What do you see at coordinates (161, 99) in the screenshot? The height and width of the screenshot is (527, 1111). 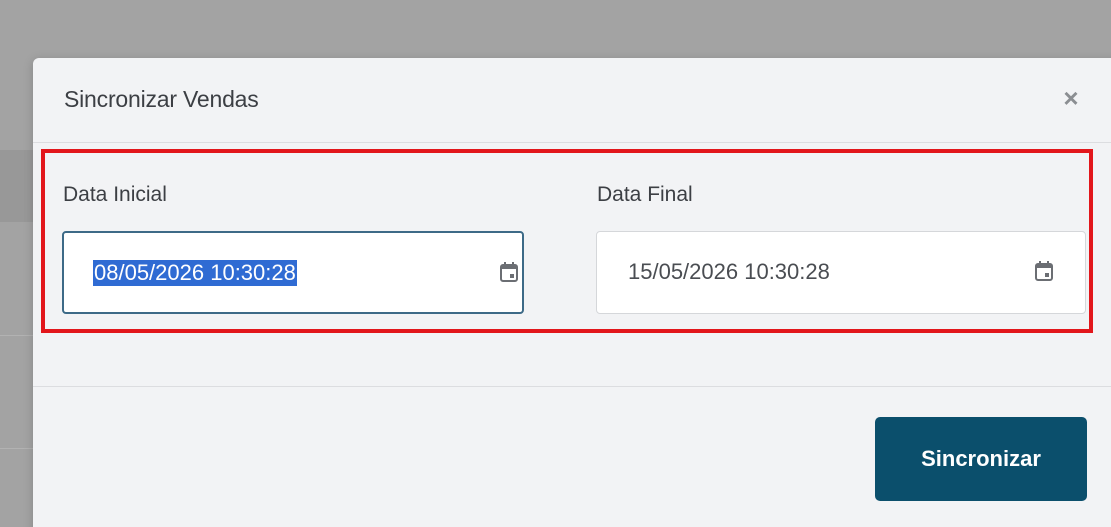 I see `modal-title: Sincronizar Vendas` at bounding box center [161, 99].